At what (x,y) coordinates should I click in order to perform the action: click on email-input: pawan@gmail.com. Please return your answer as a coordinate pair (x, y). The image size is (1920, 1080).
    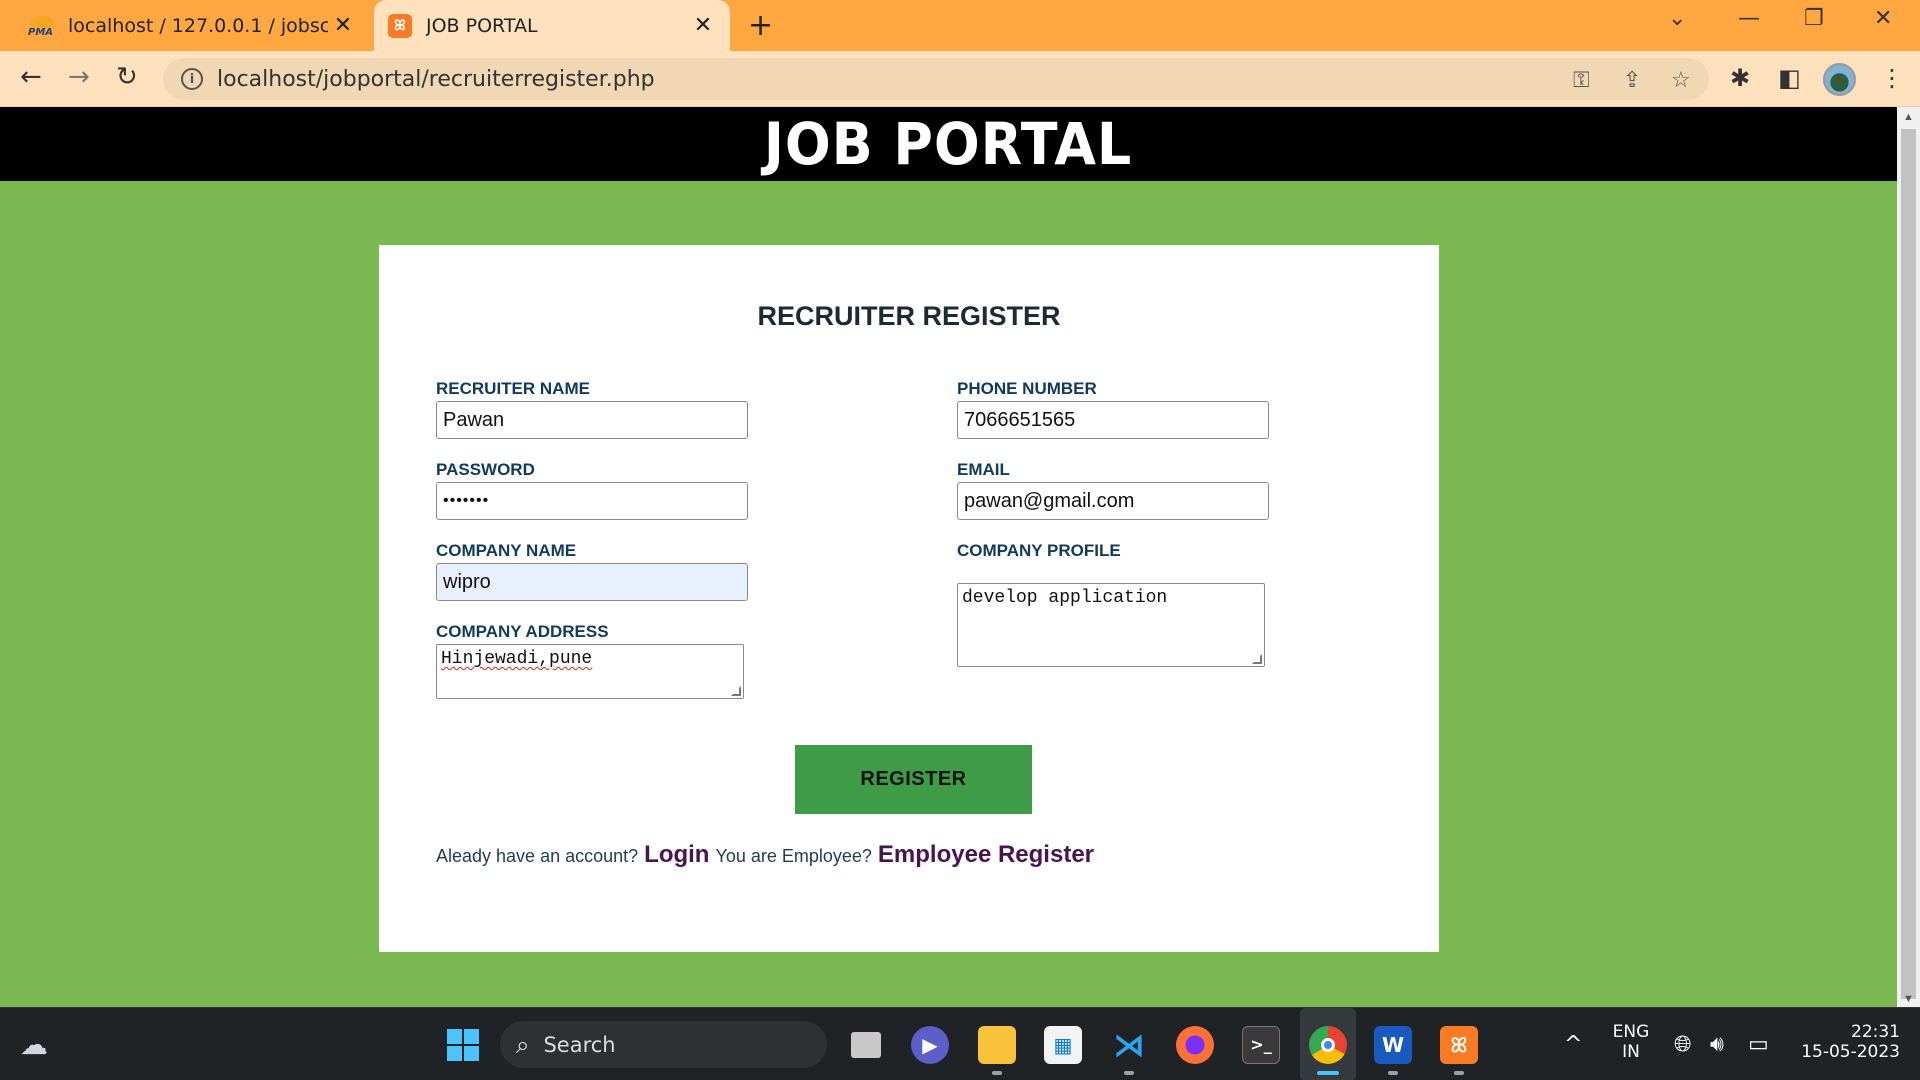
    Looking at the image, I should click on (1113, 501).